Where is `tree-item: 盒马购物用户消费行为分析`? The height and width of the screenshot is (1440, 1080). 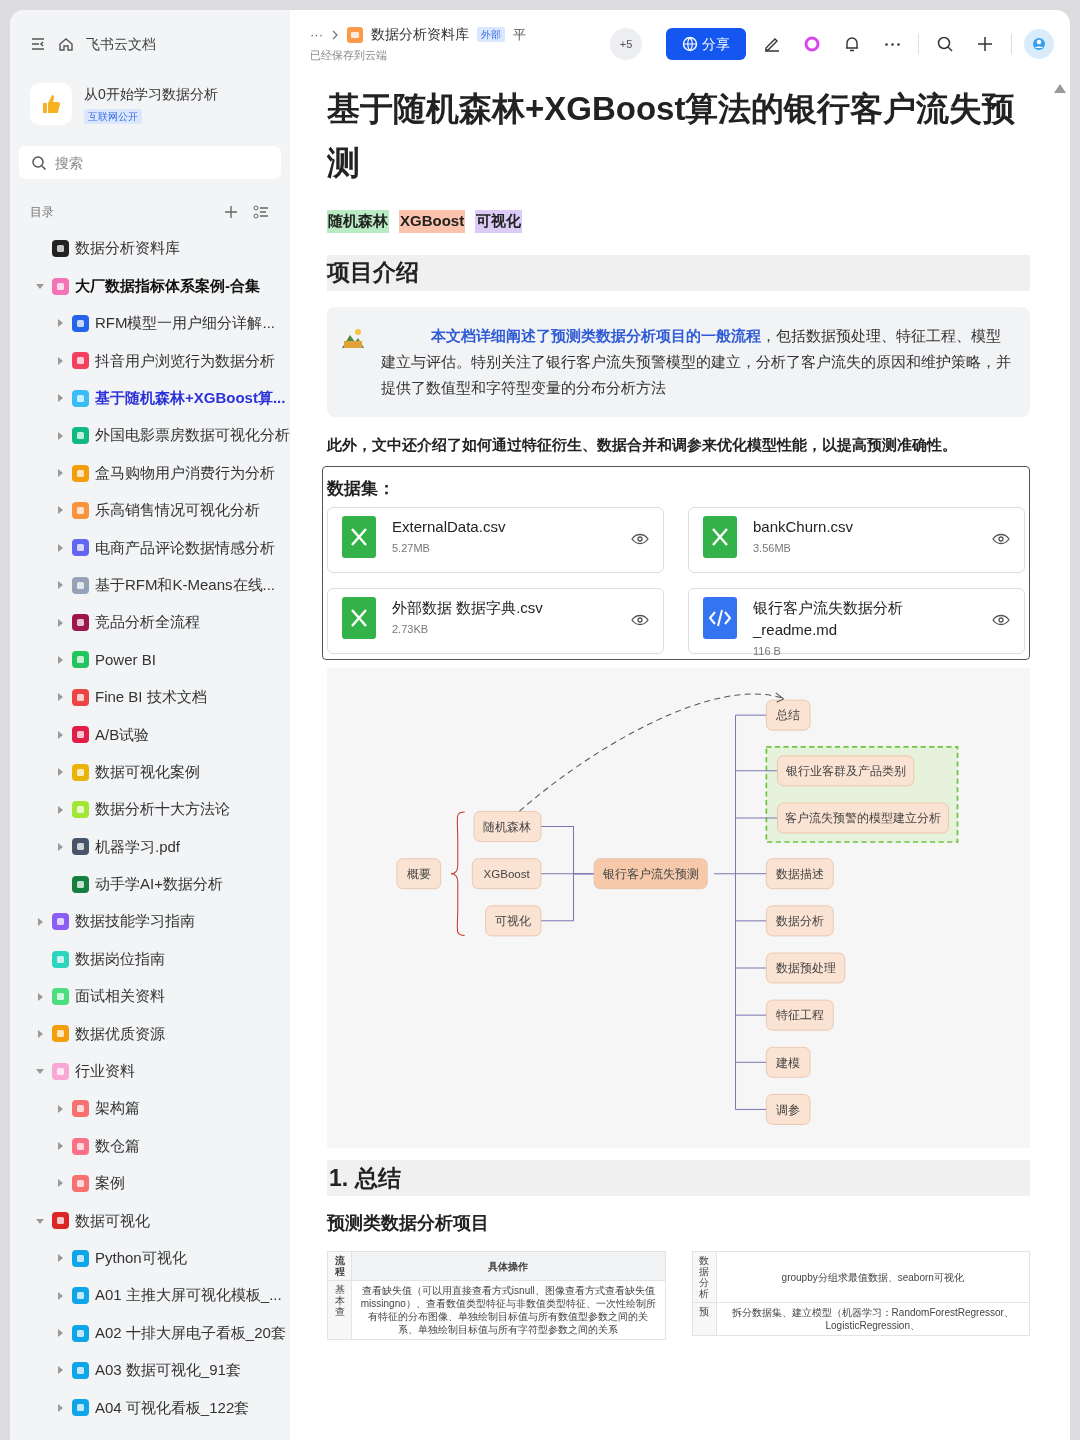
tree-item: 盒马购物用户消费行为分析 is located at coordinates (150, 473).